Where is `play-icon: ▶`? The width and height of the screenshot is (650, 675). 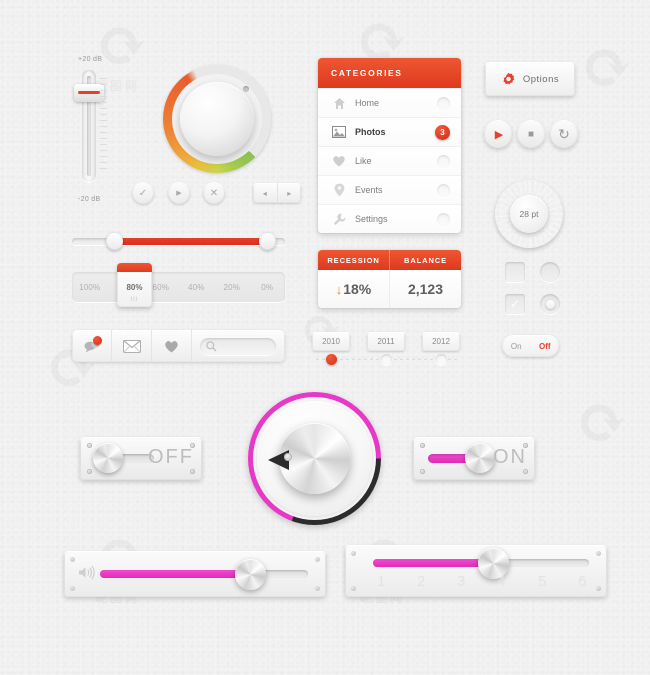
play-icon: ▶ is located at coordinates (499, 134).